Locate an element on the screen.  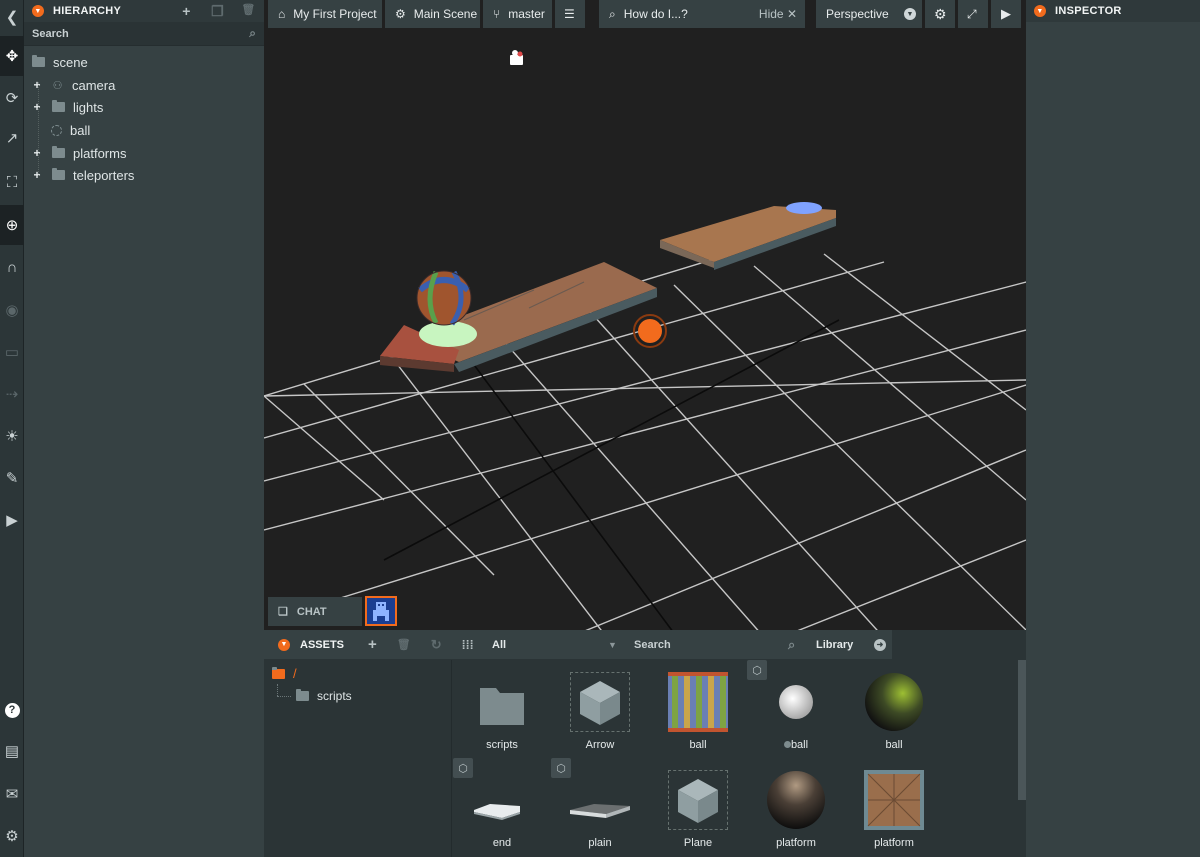
template-cube-icon is located at coordinates (698, 801).